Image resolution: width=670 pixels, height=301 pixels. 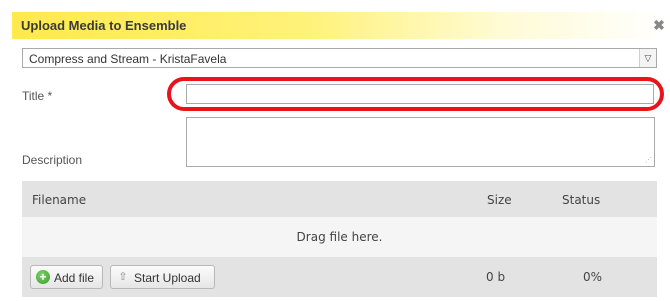 I want to click on drop-zone-text: Drag file here., so click(x=339, y=237).